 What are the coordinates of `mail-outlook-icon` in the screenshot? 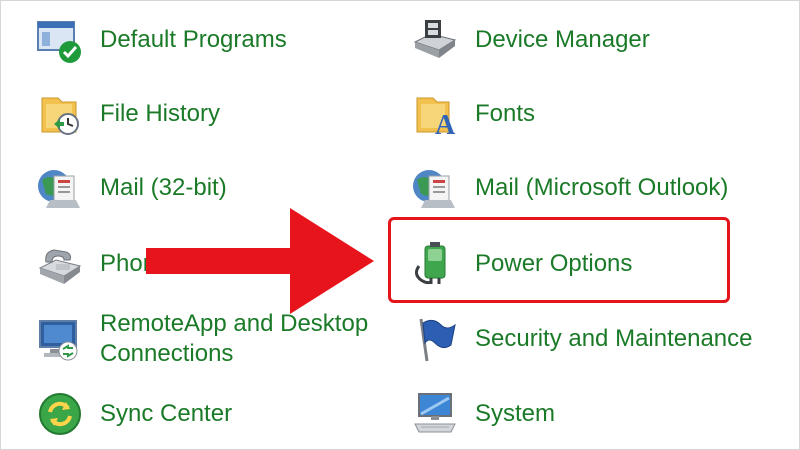 It's located at (434, 189).